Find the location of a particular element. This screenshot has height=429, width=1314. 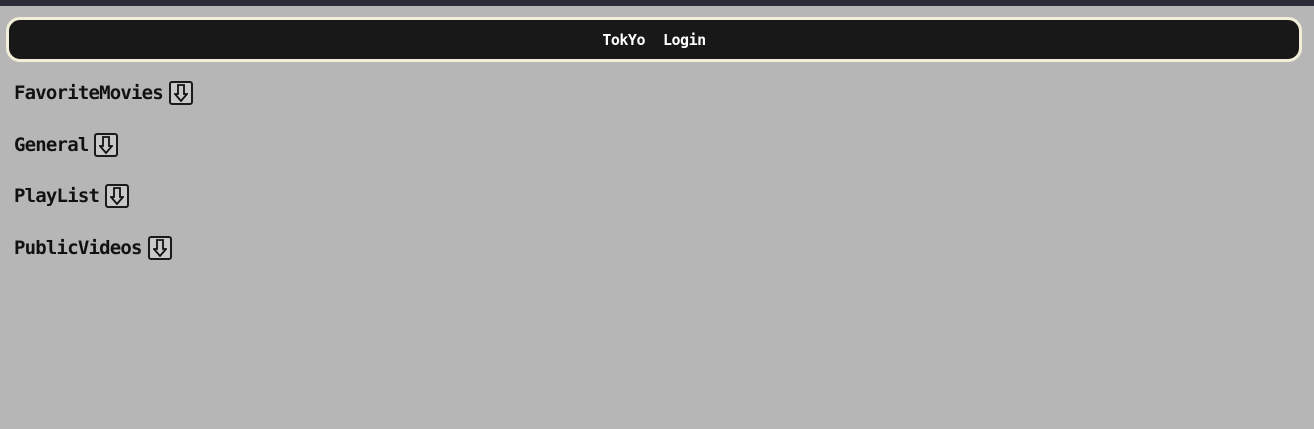

category-label: General is located at coordinates (51, 145).